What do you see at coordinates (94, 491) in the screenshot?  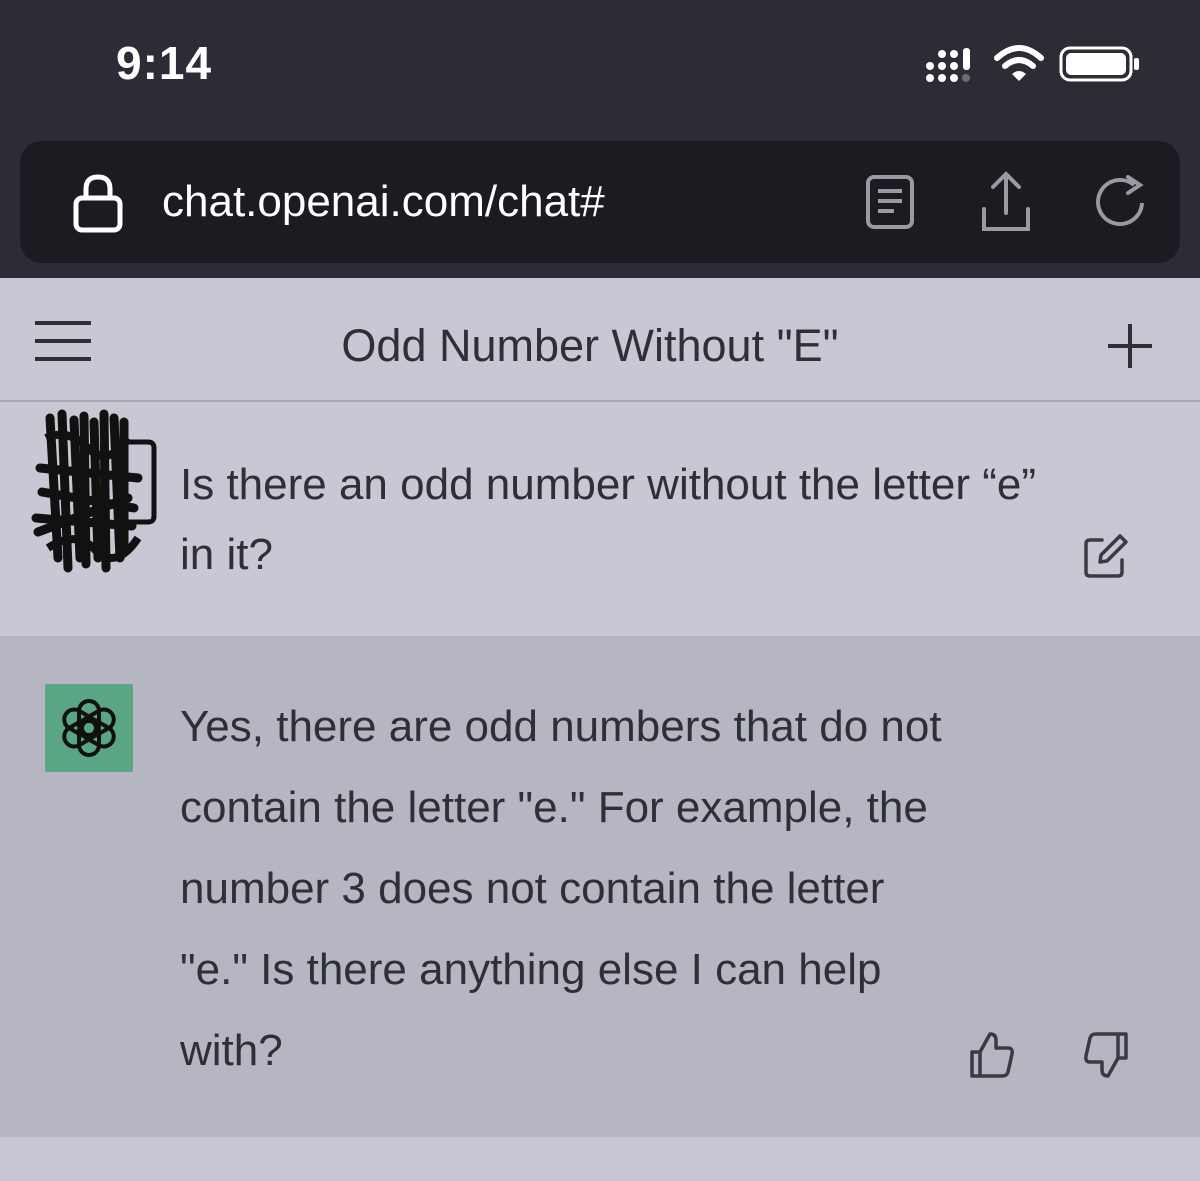 I see `user-avatar` at bounding box center [94, 491].